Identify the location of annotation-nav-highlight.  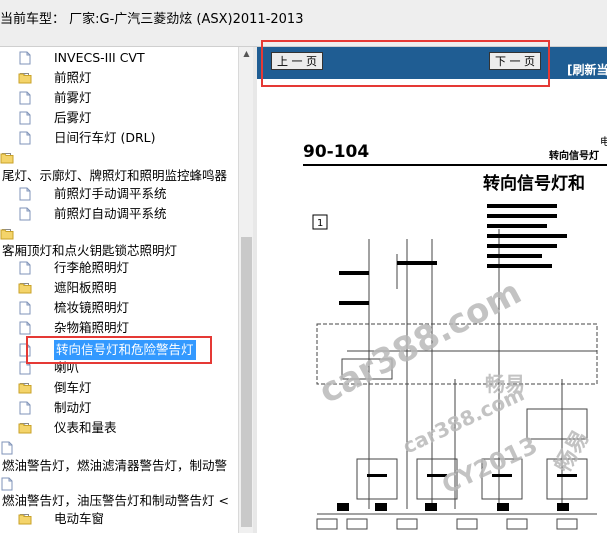
(405, 63).